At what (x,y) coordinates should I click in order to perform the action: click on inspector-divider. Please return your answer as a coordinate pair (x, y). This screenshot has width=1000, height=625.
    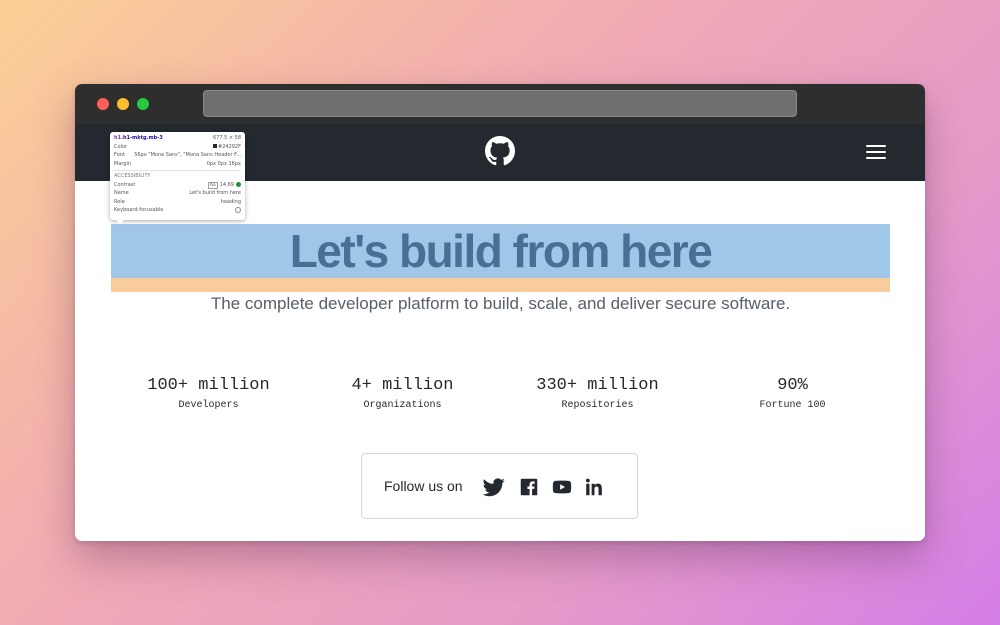
    Looking at the image, I should click on (177, 170).